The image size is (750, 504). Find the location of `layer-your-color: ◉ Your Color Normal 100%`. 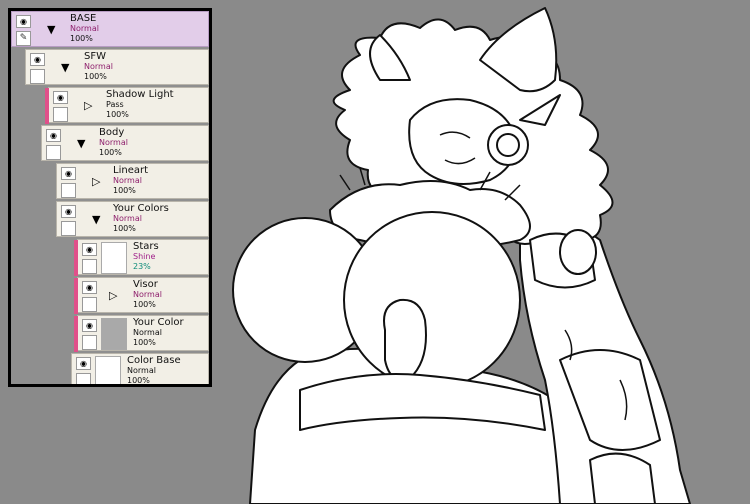

layer-your-color: ◉ Your Color Normal 100% is located at coordinates (141, 333).